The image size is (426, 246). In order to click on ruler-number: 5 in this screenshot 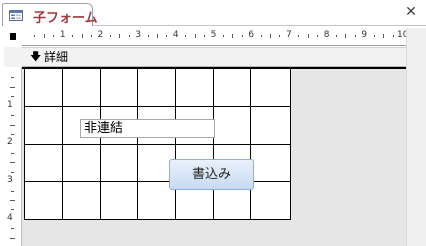, I will do `click(213, 35)`.